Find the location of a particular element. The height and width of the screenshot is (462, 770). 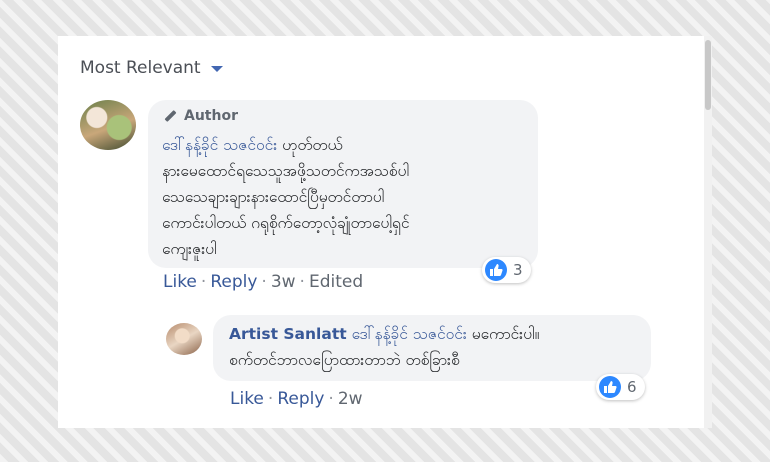

comment-text-rest: စက်တင်ဘာလပြောထားတာဘဲ တစ်ခြားစီ is located at coordinates (344, 360).